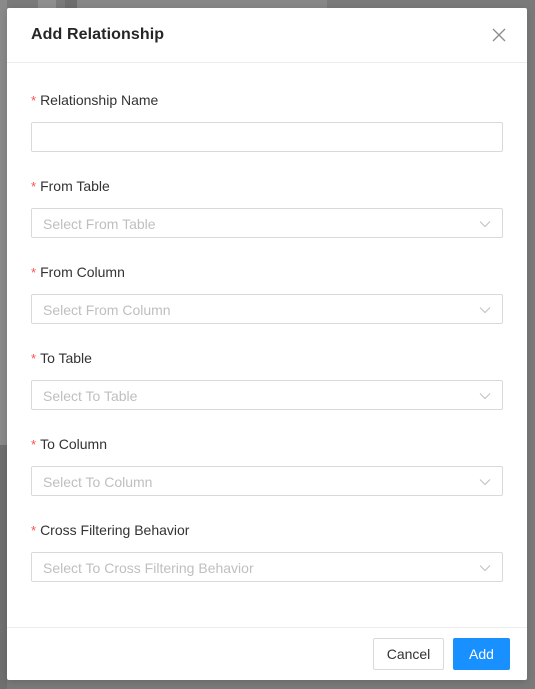 The image size is (535, 689). What do you see at coordinates (267, 223) in the screenshot?
I see `from-table-select: Select From Table` at bounding box center [267, 223].